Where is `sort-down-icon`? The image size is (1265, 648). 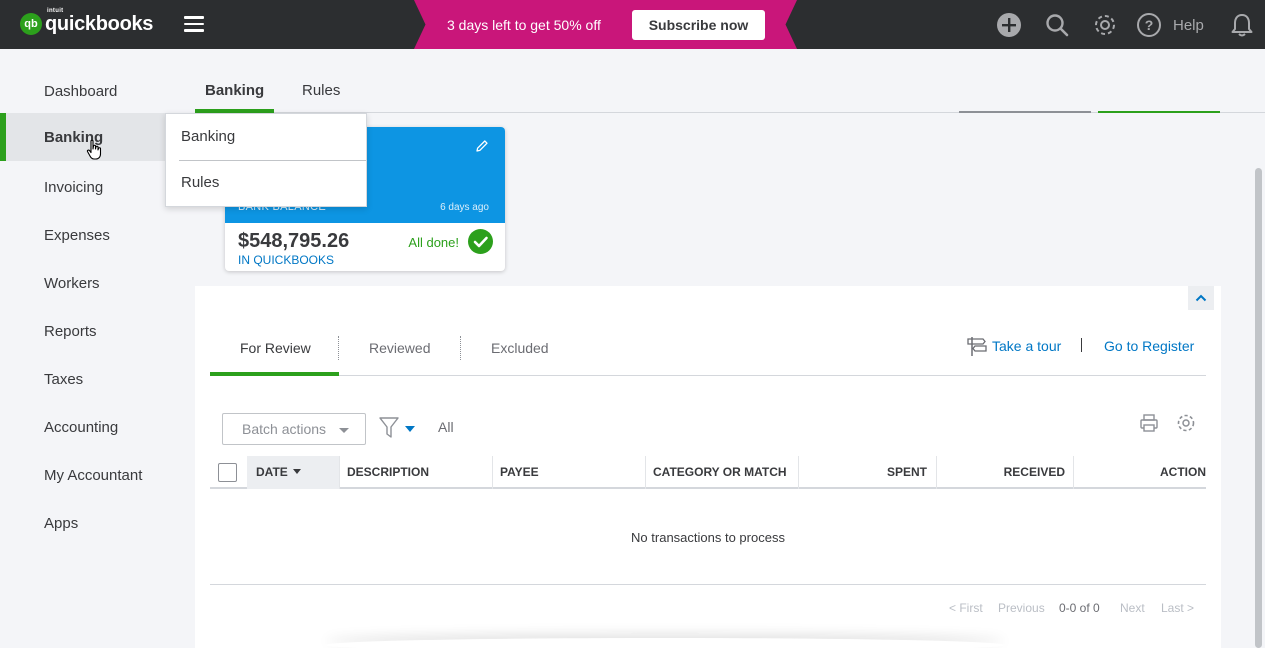
sort-down-icon is located at coordinates (296, 471).